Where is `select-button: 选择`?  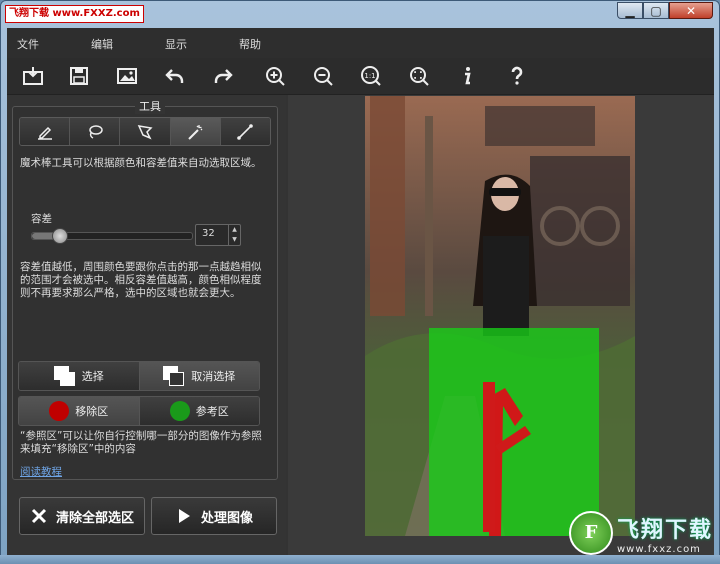
select-button: 选择 is located at coordinates (79, 376).